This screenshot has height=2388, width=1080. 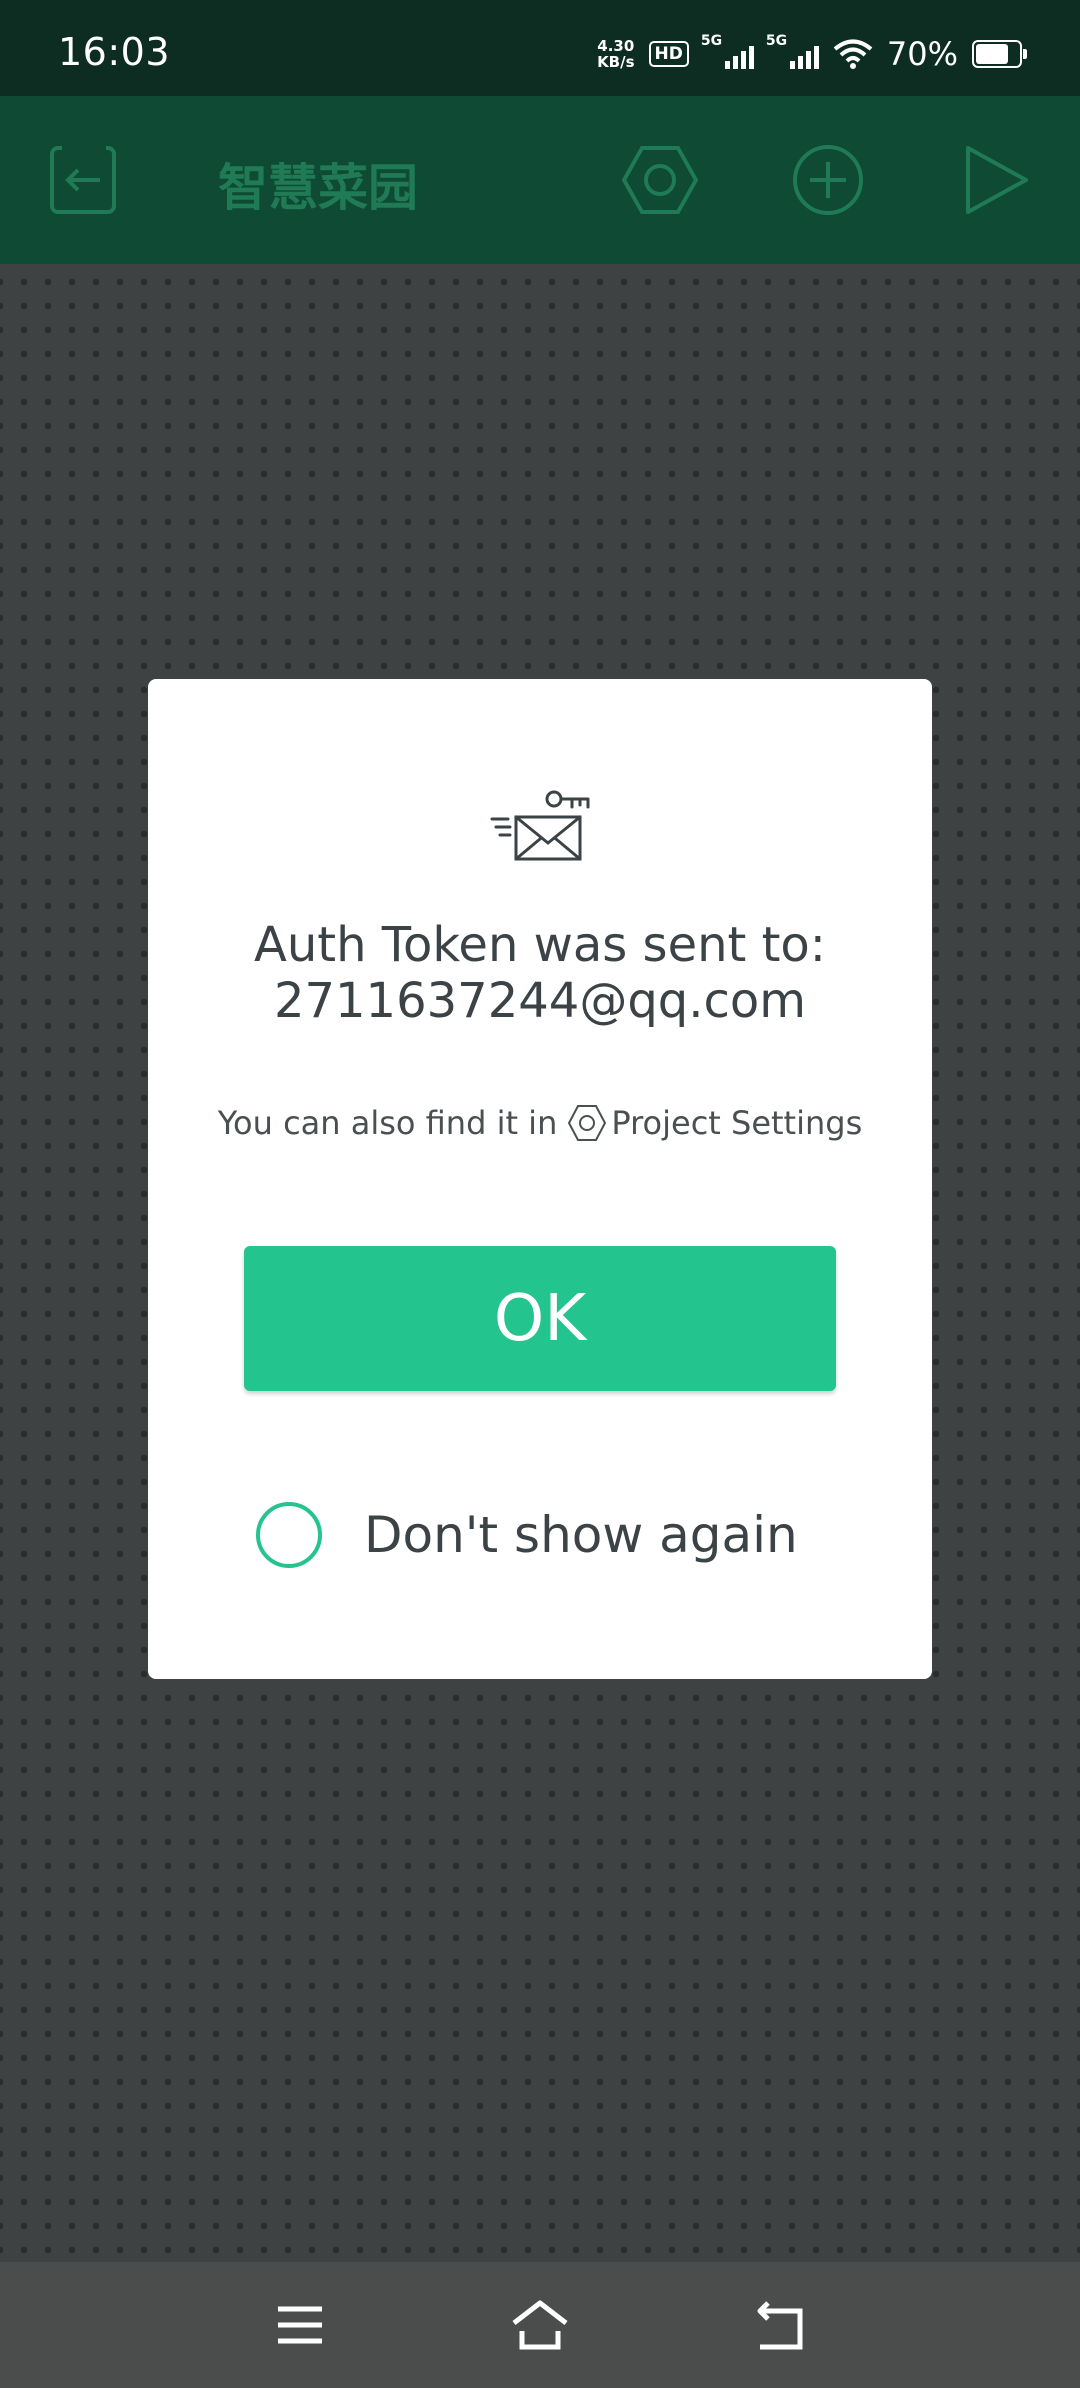 I want to click on status-indicators: 4.30 KB/s HD 5G 5G 70%, so click(x=812, y=53).